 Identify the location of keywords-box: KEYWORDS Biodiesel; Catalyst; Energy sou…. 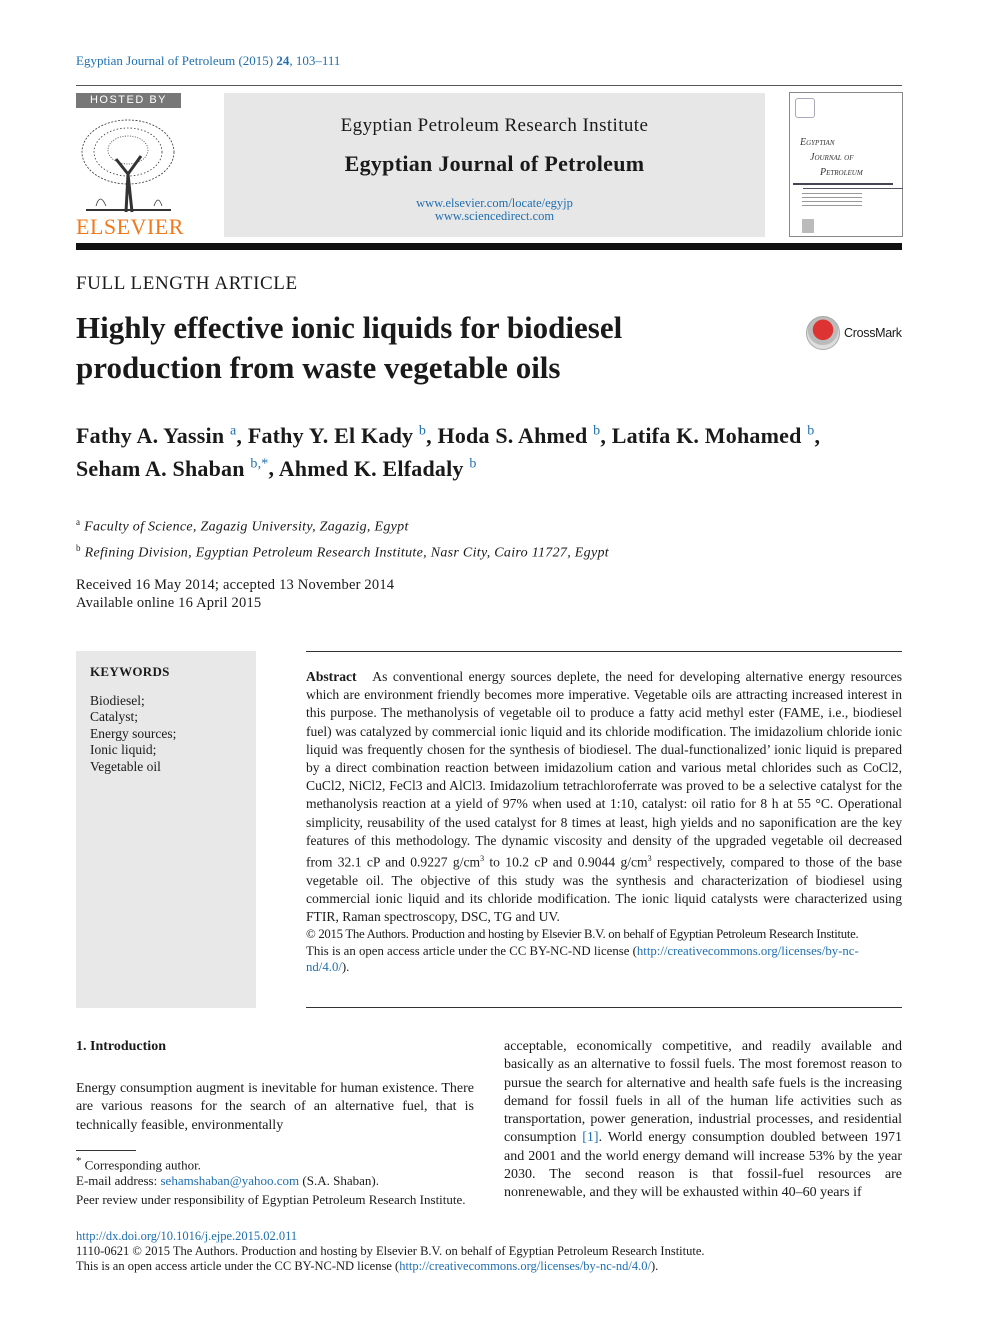
(166, 829).